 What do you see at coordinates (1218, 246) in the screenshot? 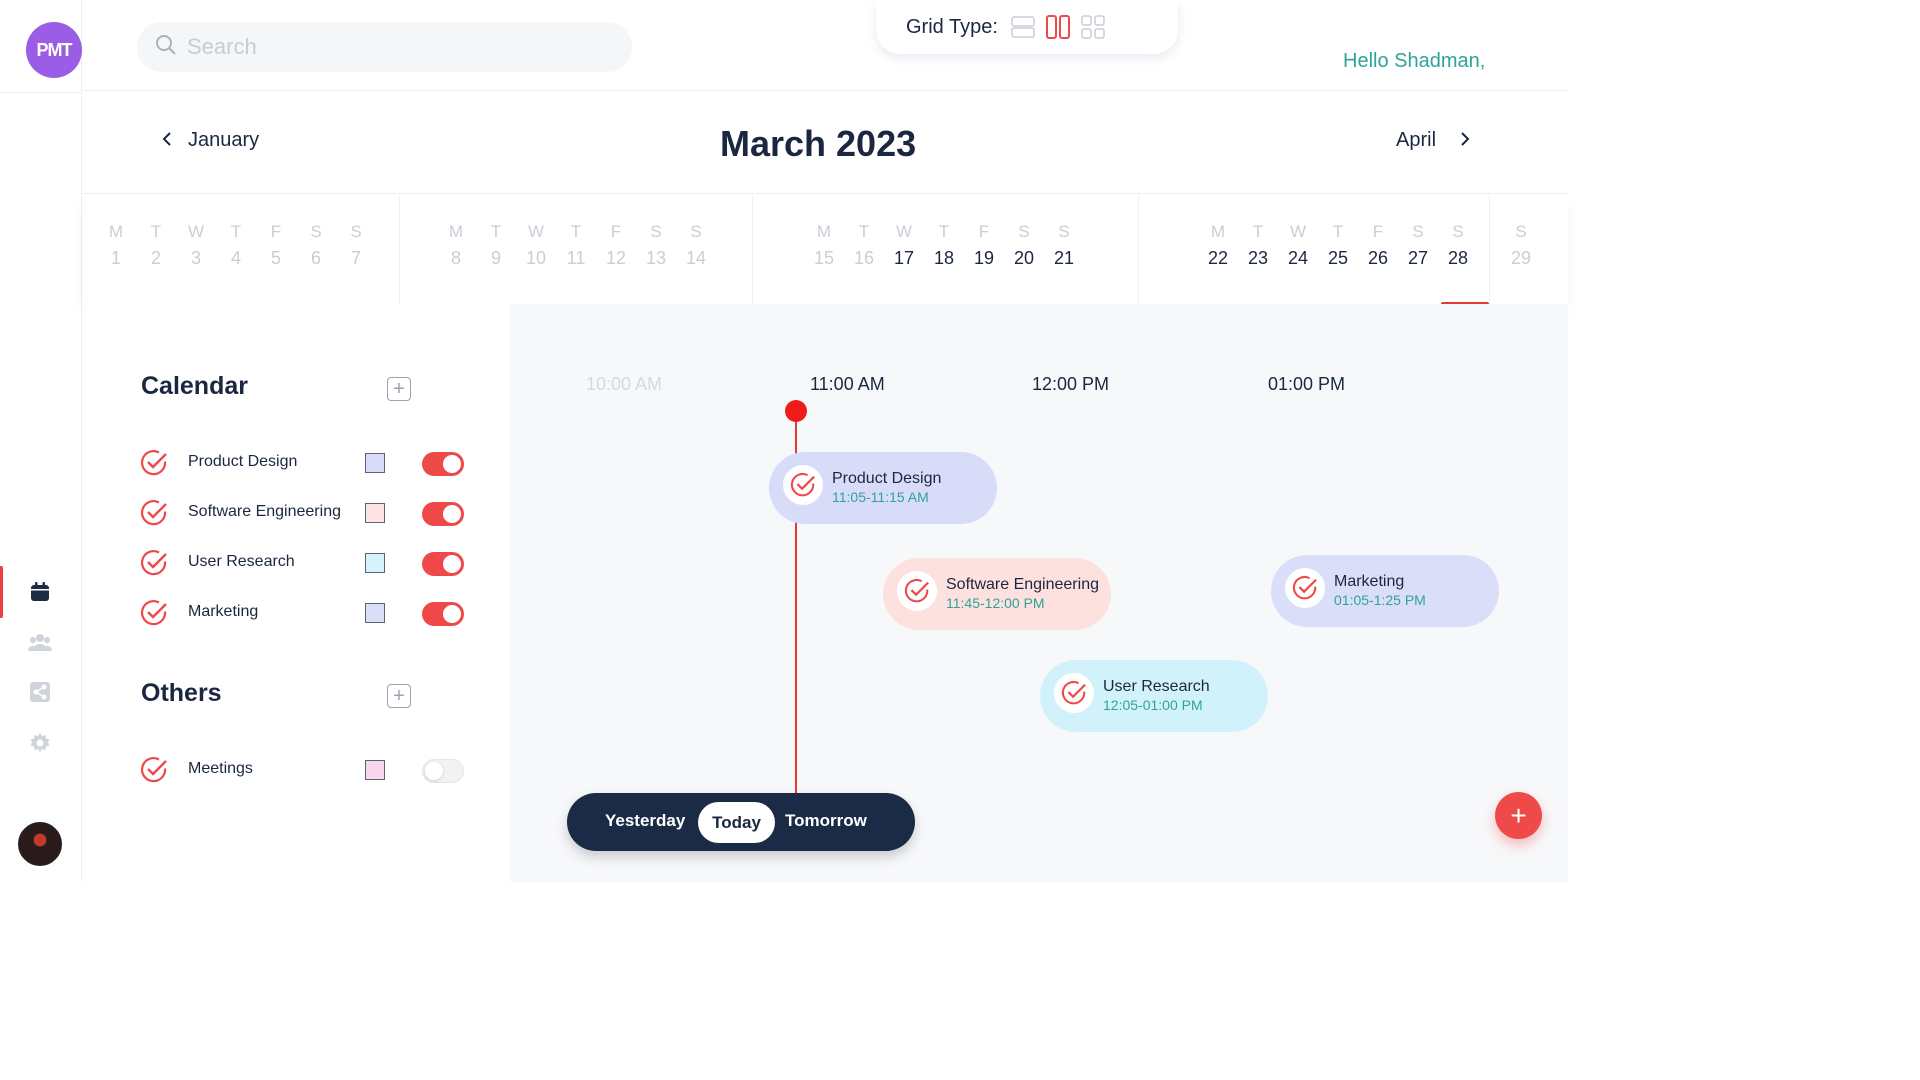
I see `day-cell: M 22` at bounding box center [1218, 246].